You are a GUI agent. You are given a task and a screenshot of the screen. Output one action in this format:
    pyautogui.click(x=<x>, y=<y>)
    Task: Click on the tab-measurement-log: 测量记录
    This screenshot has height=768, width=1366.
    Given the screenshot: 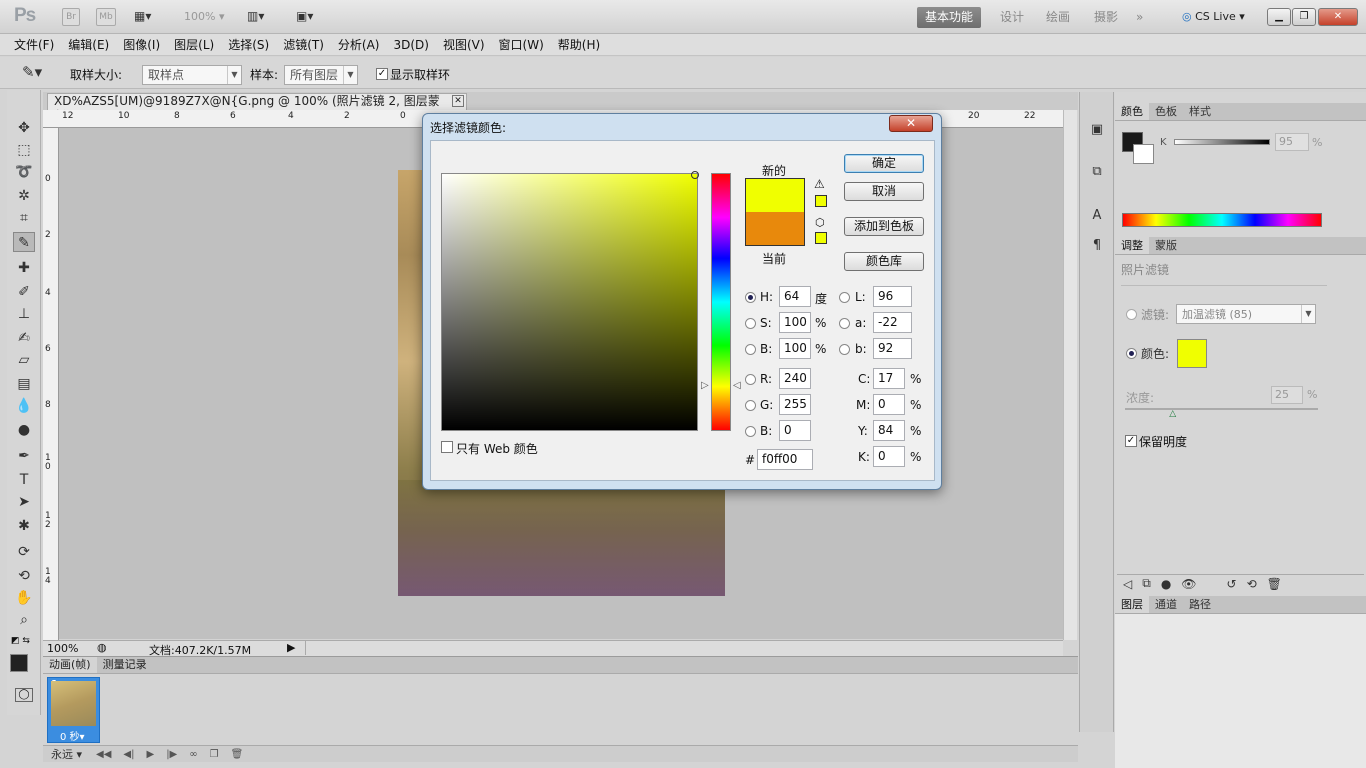 What is the action you would take?
    pyautogui.click(x=125, y=665)
    